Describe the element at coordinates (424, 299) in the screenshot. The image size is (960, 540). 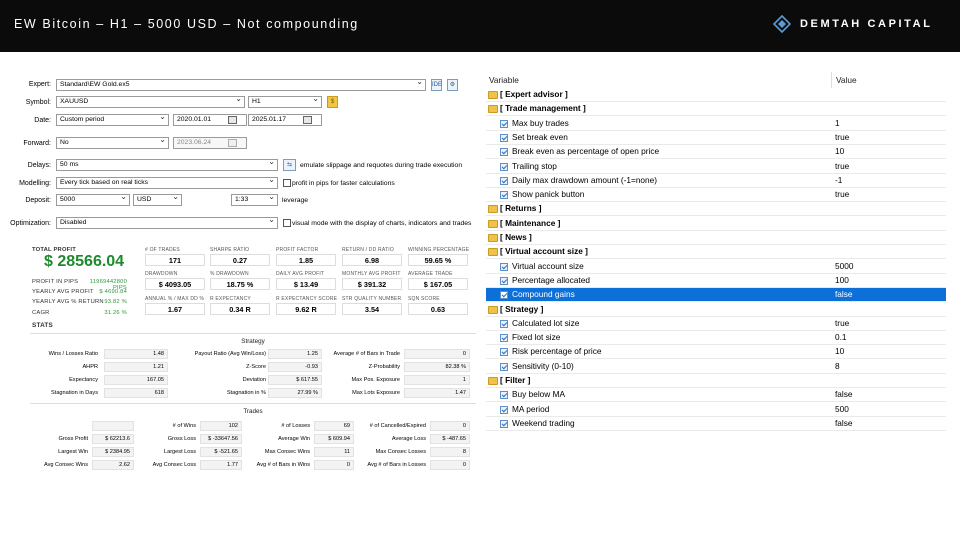
I see `kpi-label: SQN SCORE` at that location.